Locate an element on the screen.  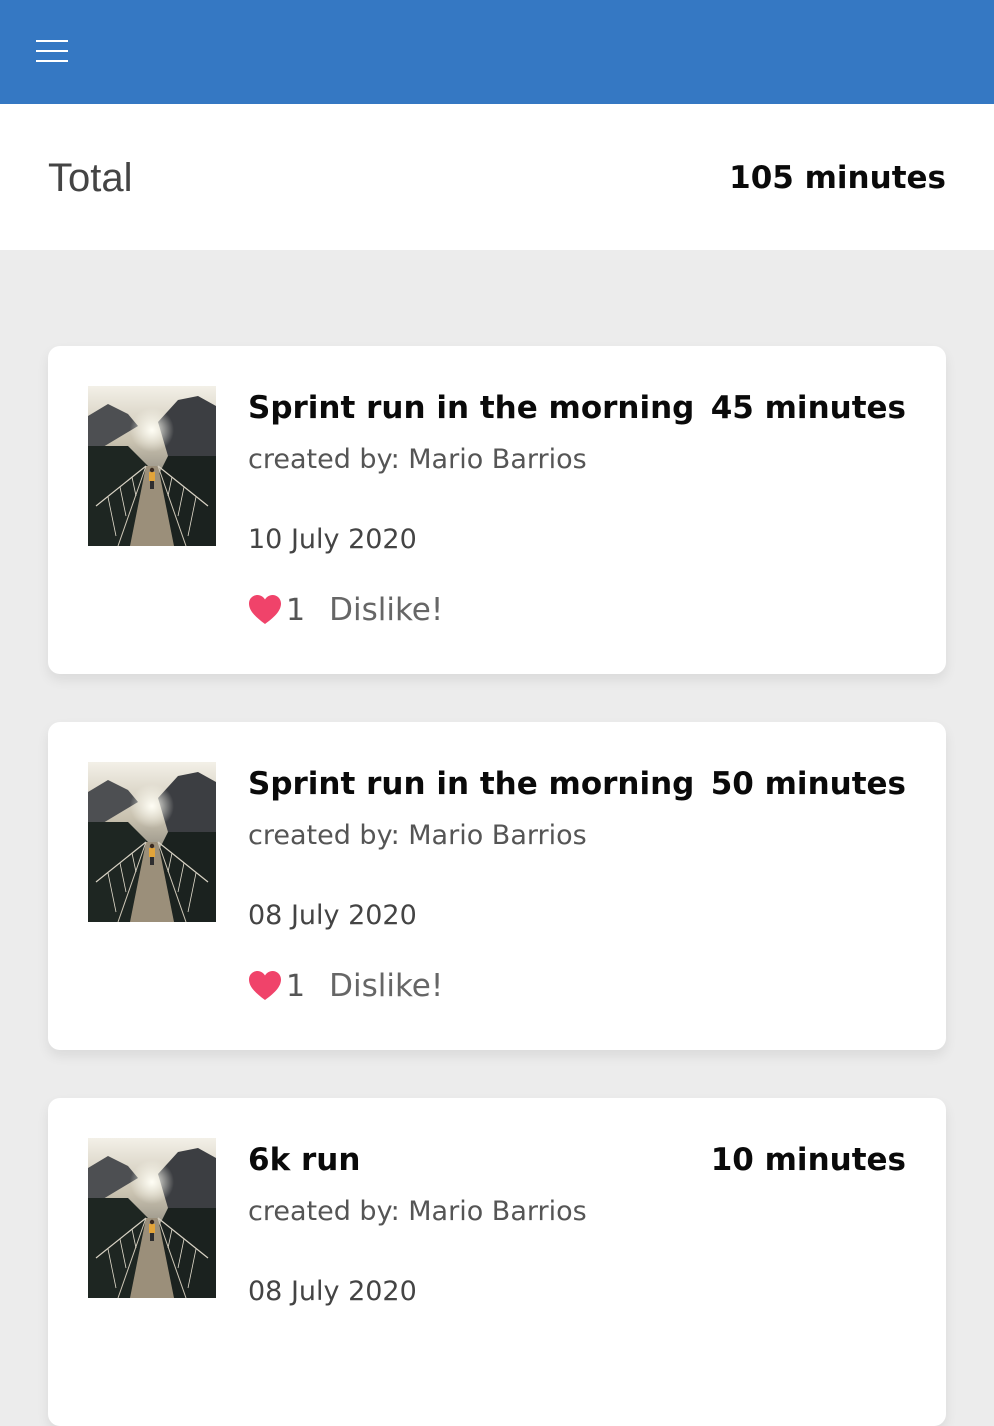
activity-title: 6k run is located at coordinates (304, 1160).